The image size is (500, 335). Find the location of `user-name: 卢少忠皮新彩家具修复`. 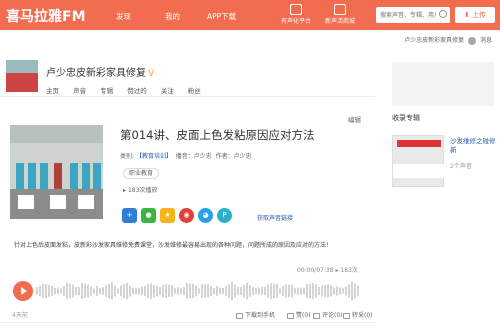

user-name: 卢少忠皮新彩家具修复 is located at coordinates (434, 40).